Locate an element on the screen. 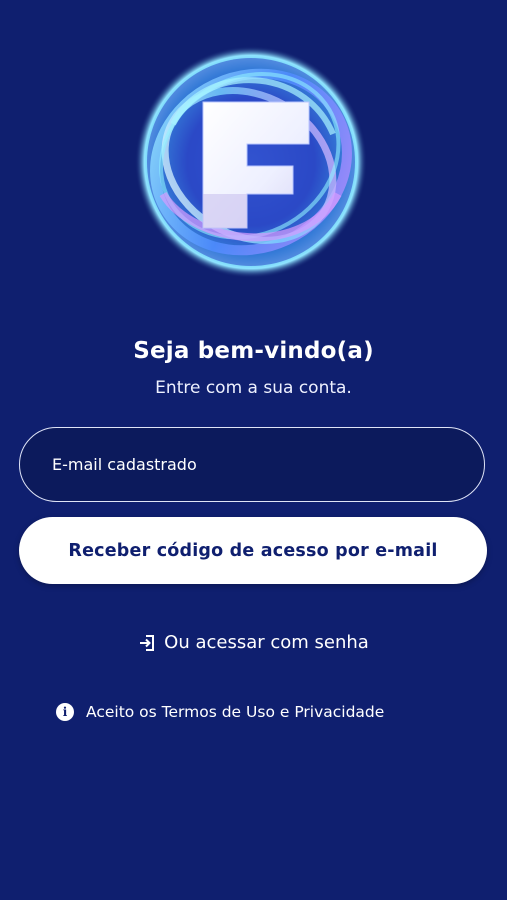  email-field is located at coordinates (252, 464).